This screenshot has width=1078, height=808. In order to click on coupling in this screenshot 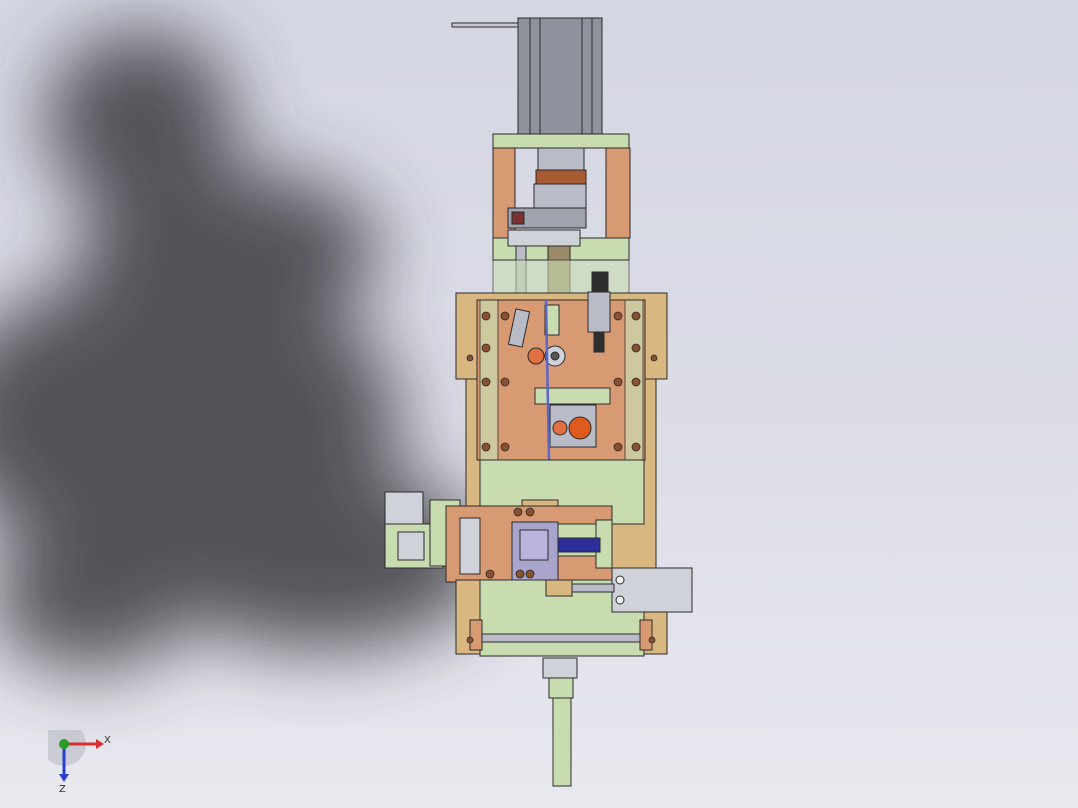, I will do `click(561, 159)`.